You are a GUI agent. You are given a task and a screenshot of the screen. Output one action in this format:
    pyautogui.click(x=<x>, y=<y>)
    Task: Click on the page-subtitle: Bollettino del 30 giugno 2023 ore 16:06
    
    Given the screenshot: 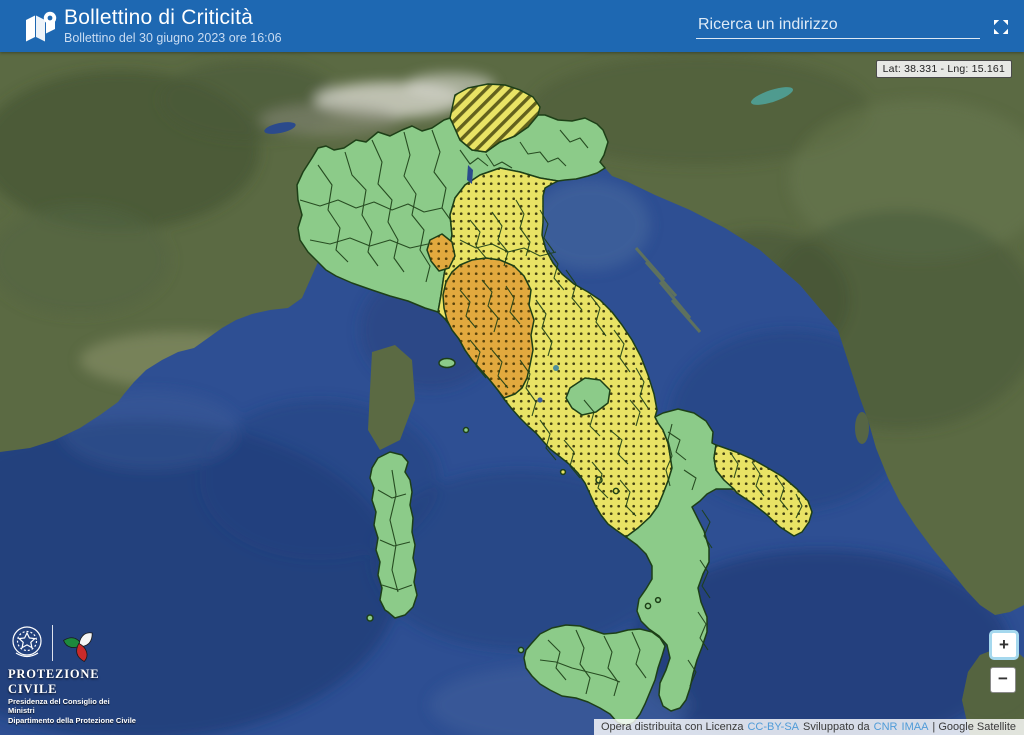 What is the action you would take?
    pyautogui.click(x=173, y=38)
    